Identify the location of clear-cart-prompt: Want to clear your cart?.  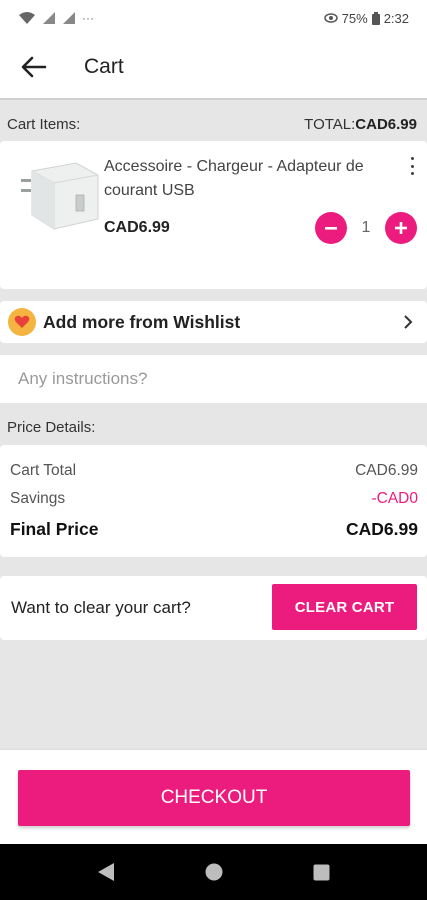
(101, 607).